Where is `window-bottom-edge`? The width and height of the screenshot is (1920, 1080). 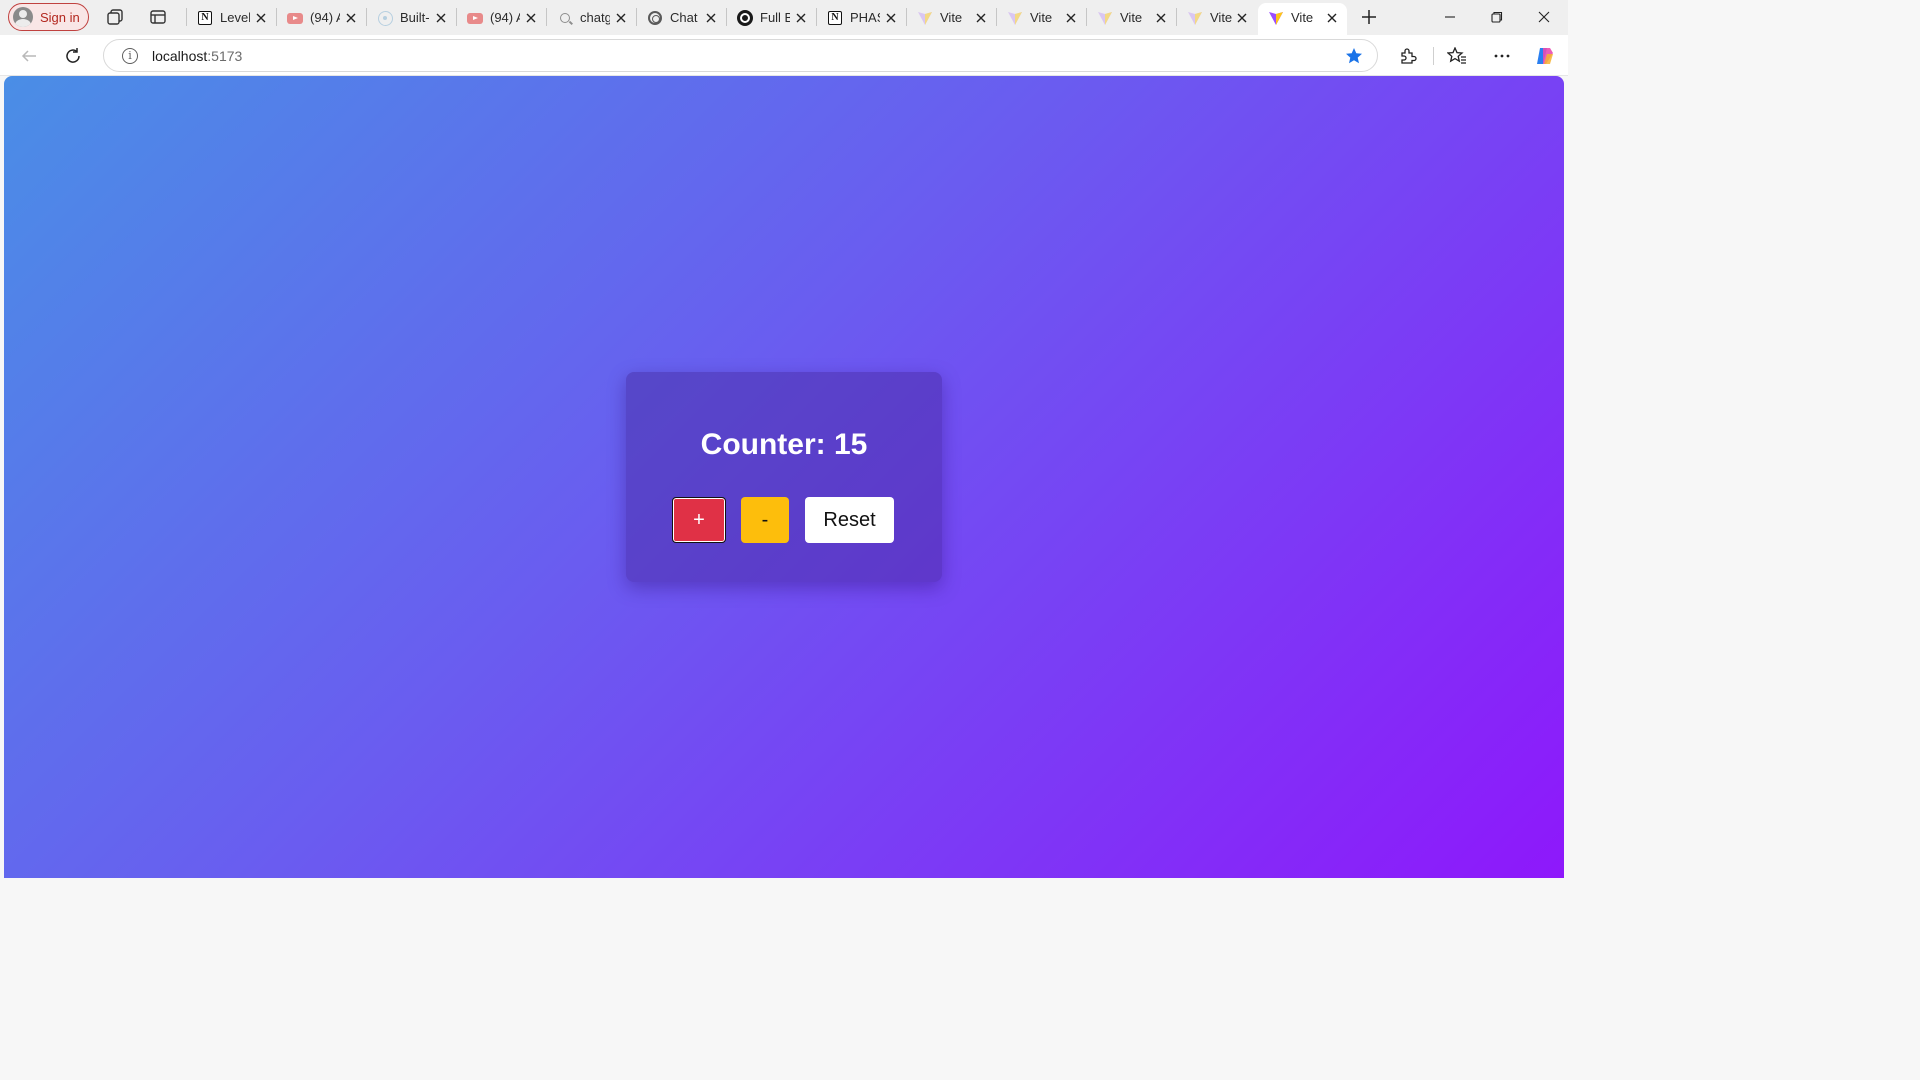
window-bottom-edge is located at coordinates (784, 880).